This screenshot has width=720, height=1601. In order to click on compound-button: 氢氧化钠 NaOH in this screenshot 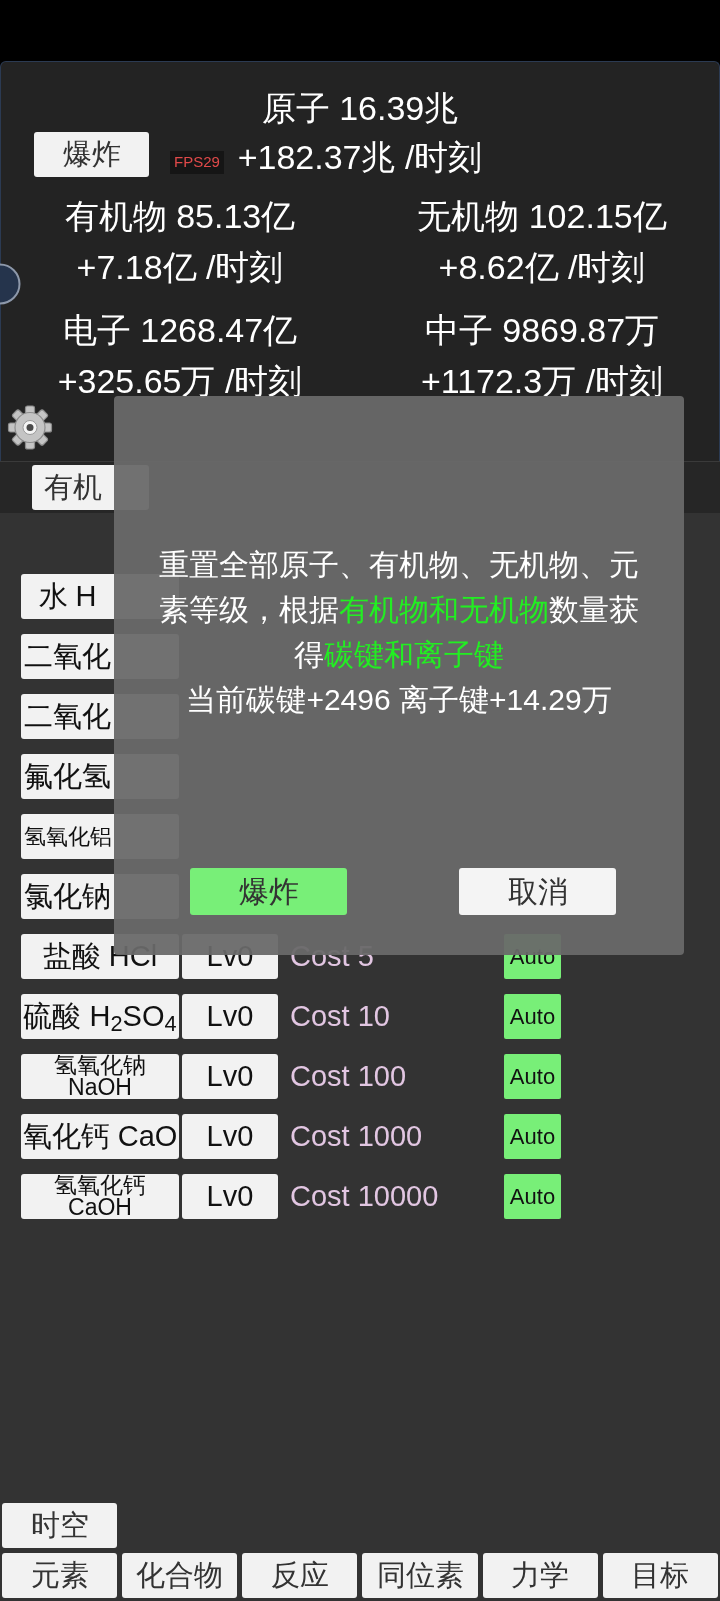, I will do `click(100, 1076)`.